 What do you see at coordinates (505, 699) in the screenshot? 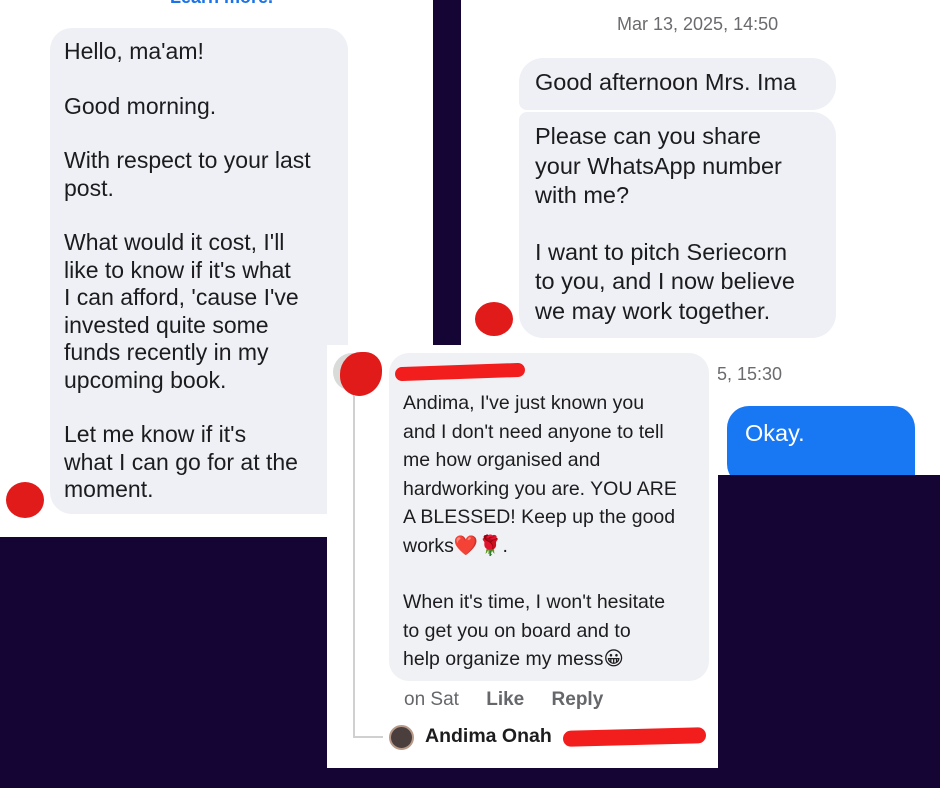
I see `like-button: Like` at bounding box center [505, 699].